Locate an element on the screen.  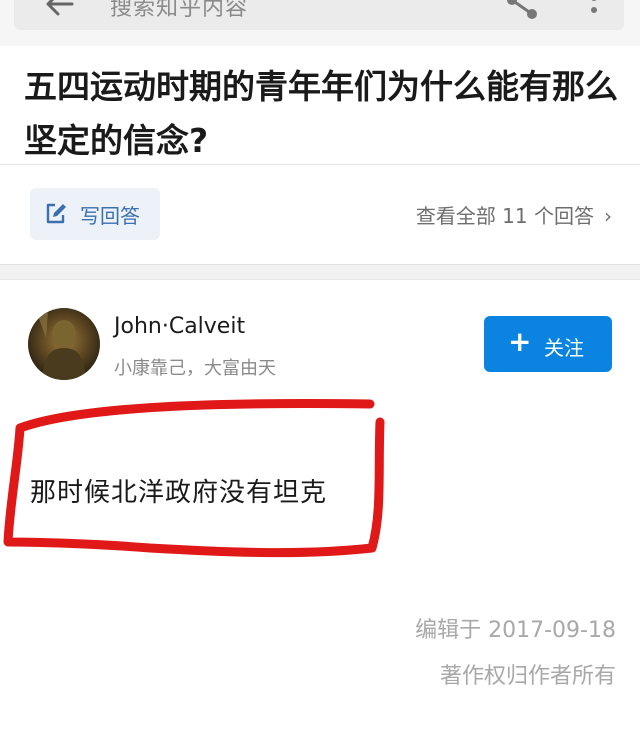
follow-button: + 关注 is located at coordinates (548, 344).